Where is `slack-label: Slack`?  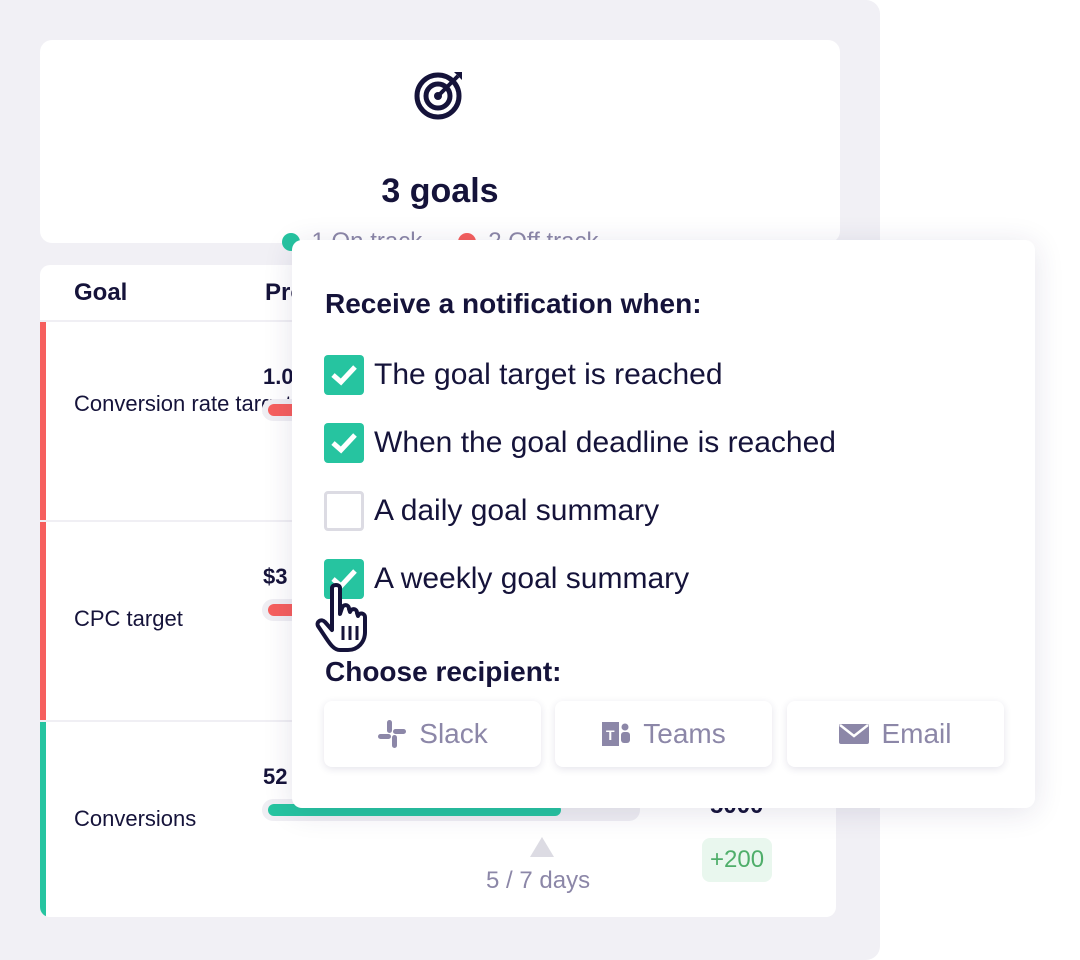
slack-label: Slack is located at coordinates (453, 733).